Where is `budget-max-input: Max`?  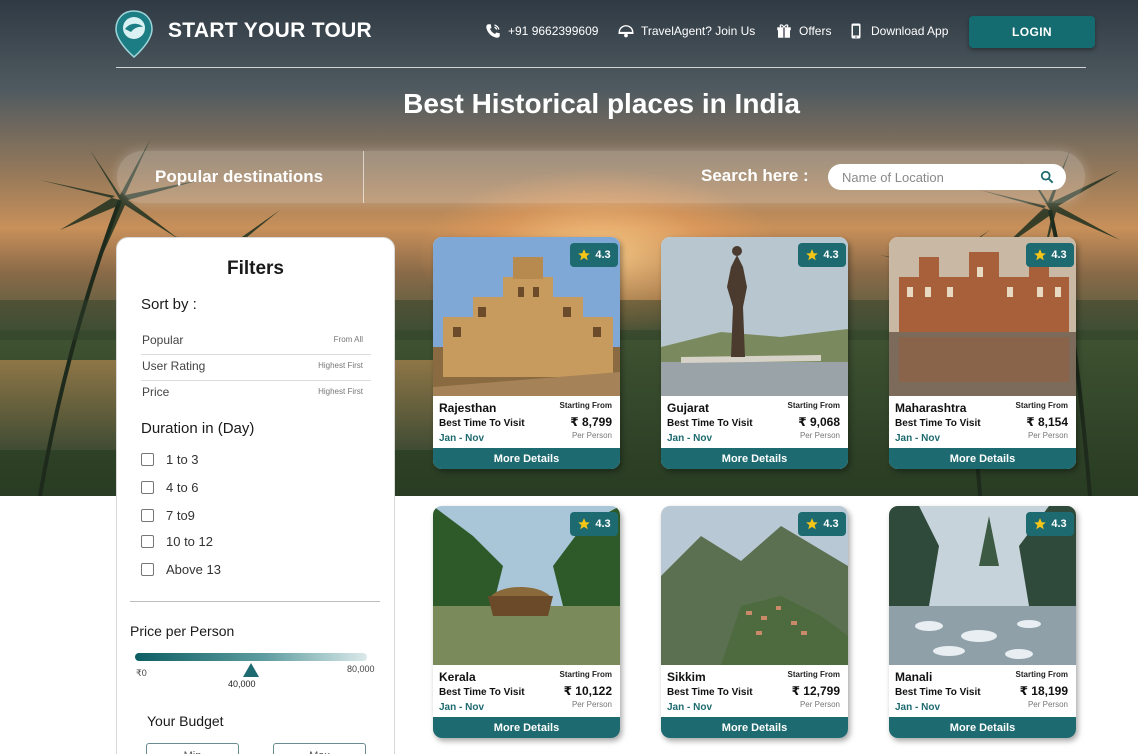
budget-max-input: Max is located at coordinates (319, 748).